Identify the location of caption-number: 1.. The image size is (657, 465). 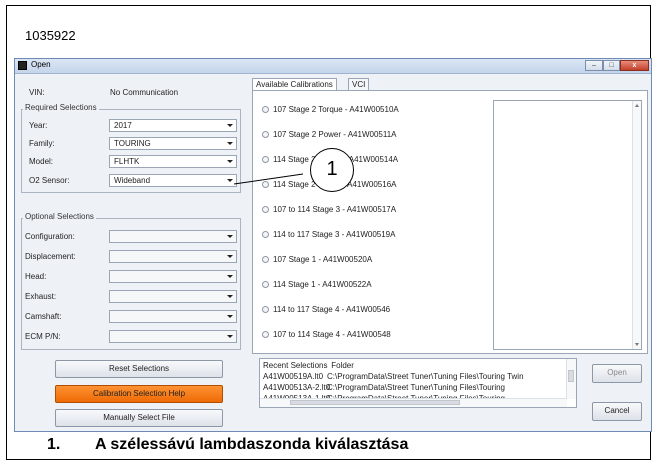
(54, 444).